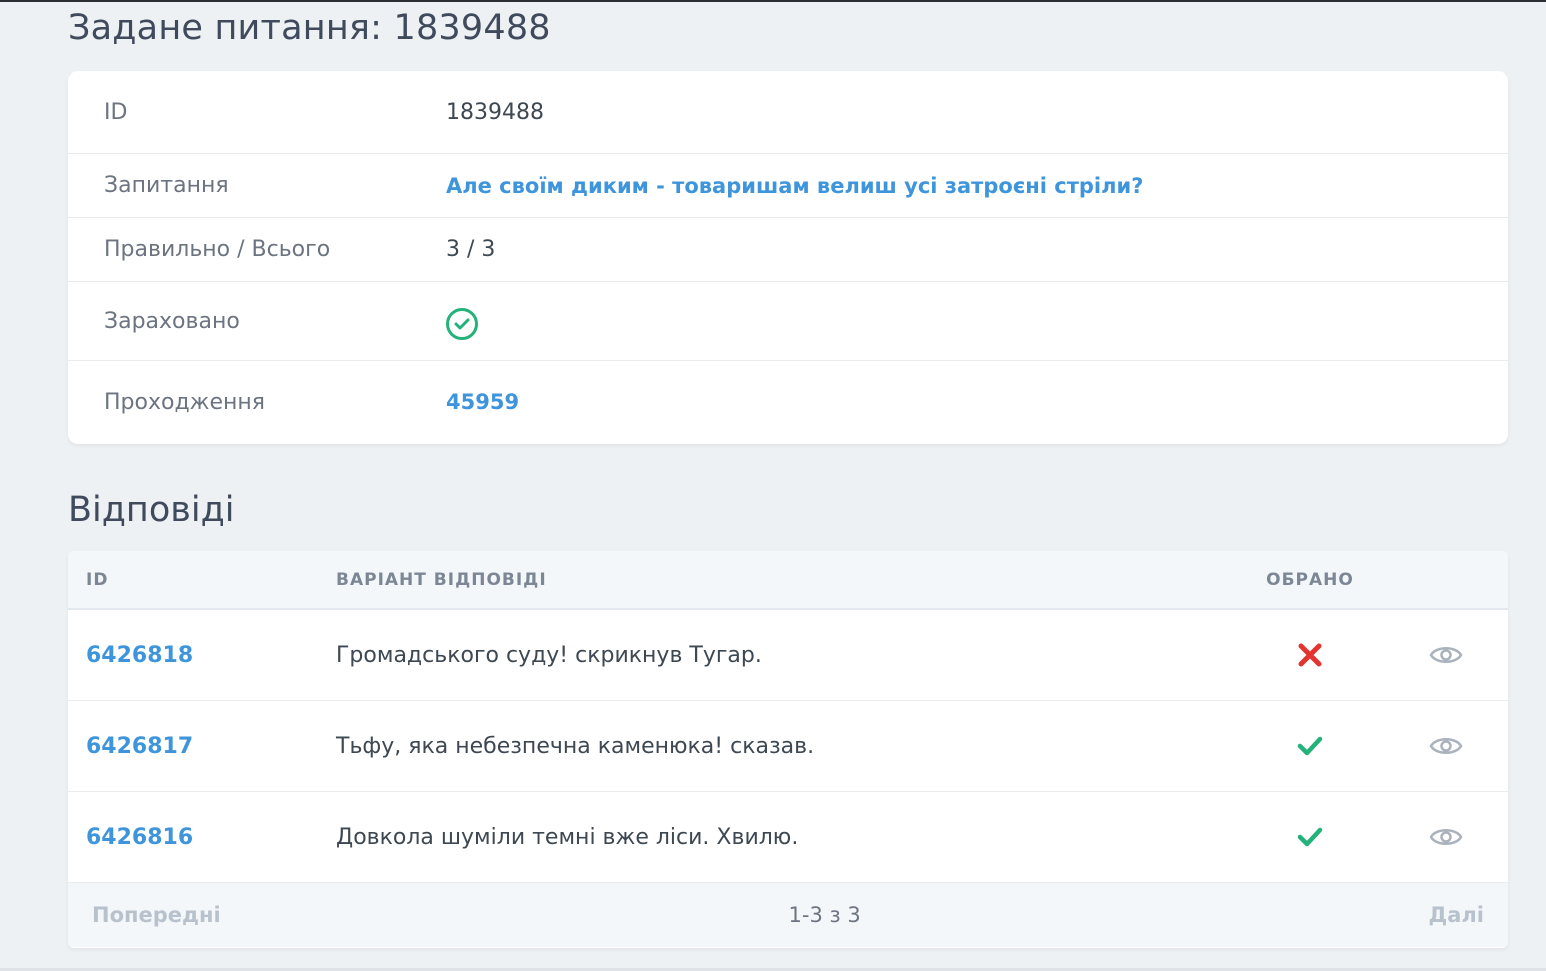 The image size is (1546, 971). What do you see at coordinates (151, 510) in the screenshot?
I see `answers-section-title: Відповіді` at bounding box center [151, 510].